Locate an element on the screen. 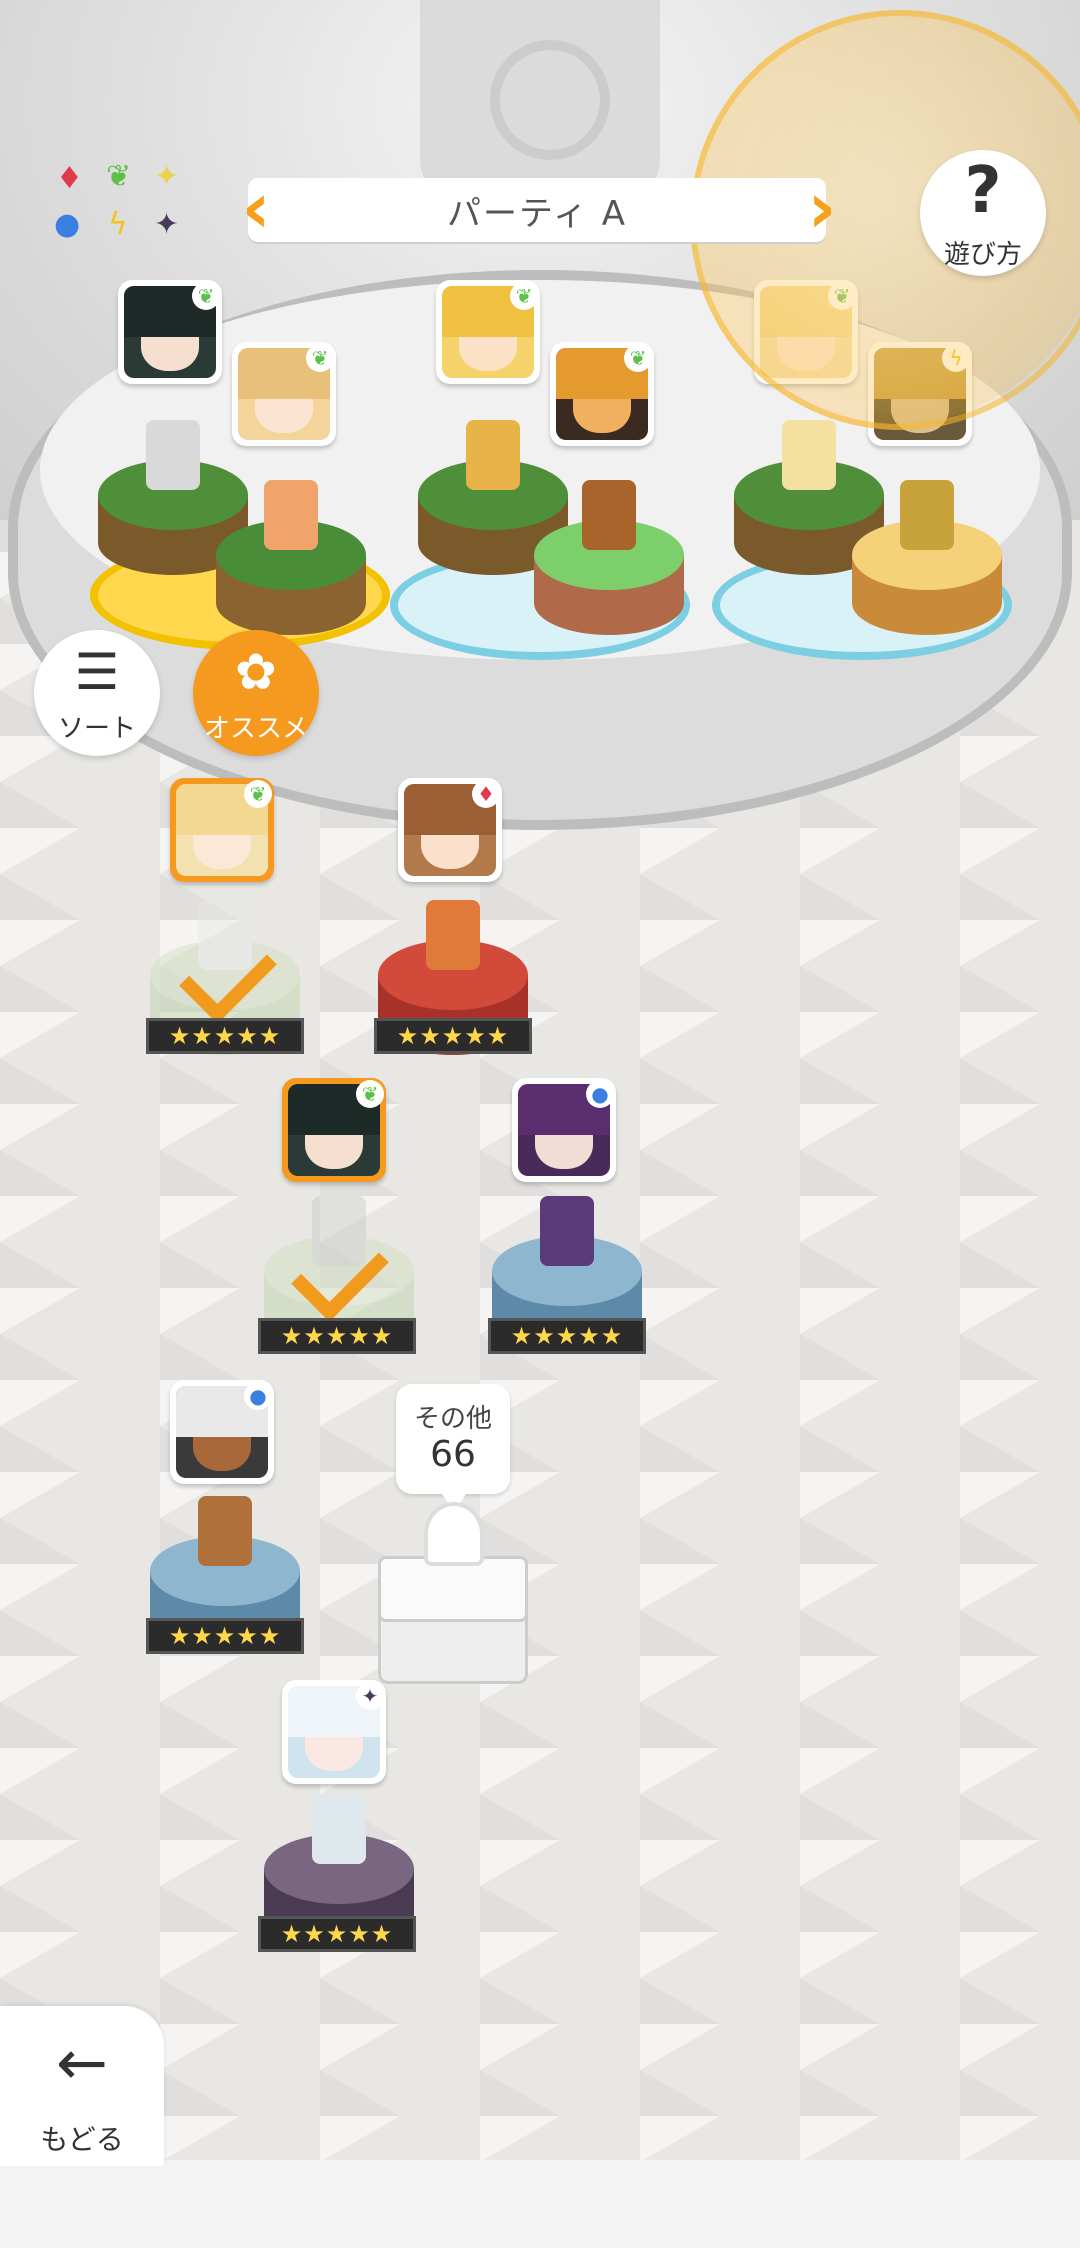  roster-character-portrait: ✦ is located at coordinates (334, 1732).